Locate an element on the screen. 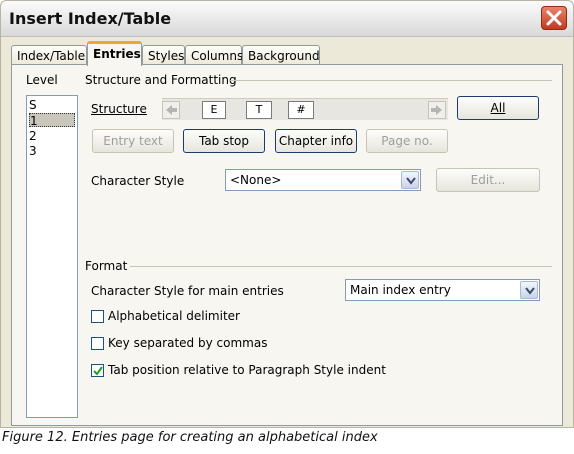  token-entry: E is located at coordinates (214, 110).